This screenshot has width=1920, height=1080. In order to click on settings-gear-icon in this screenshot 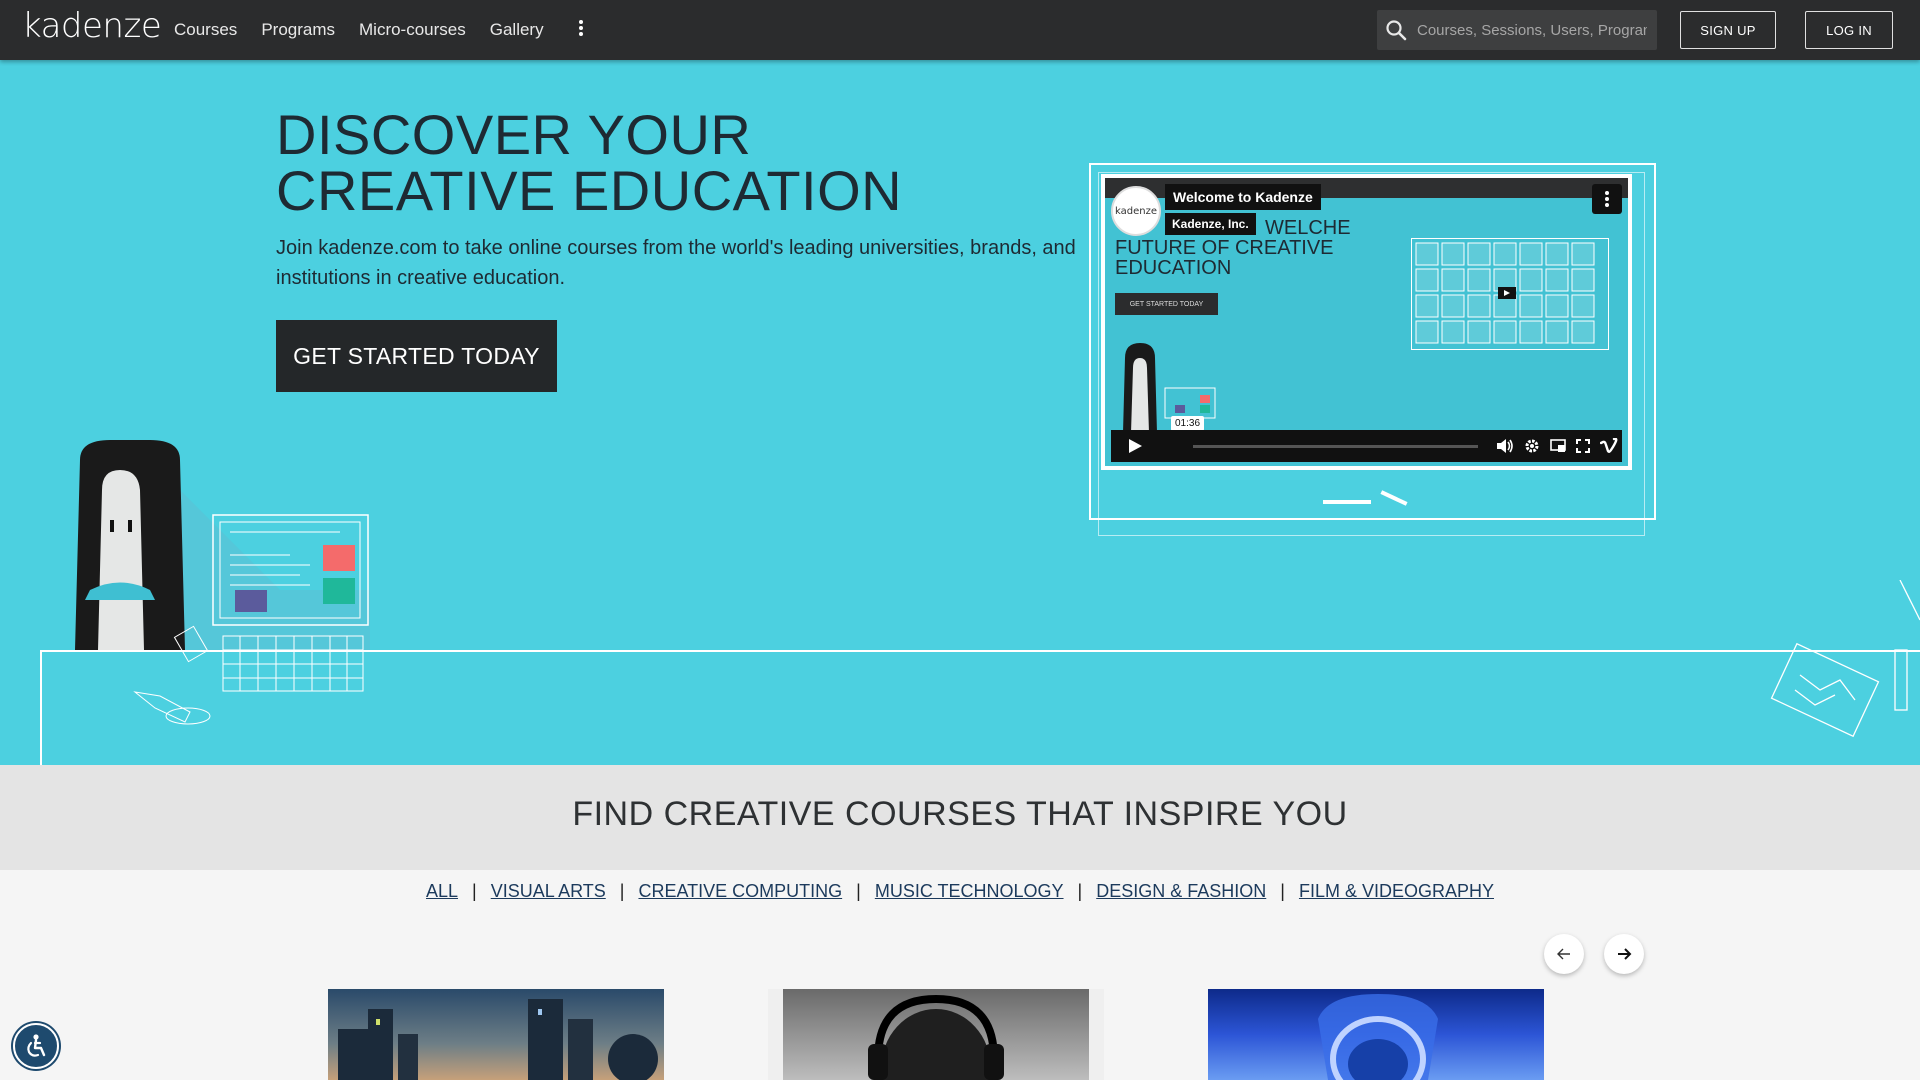, I will do `click(1532, 446)`.